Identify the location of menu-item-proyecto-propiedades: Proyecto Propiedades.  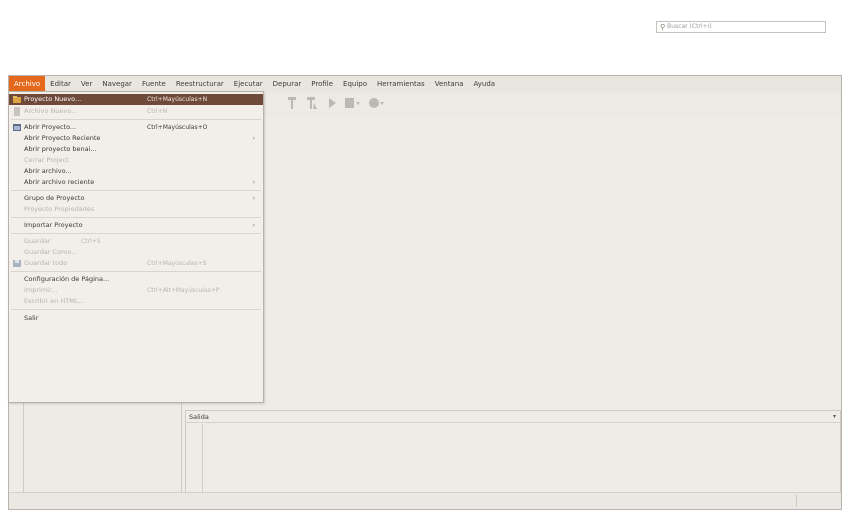
(136, 209).